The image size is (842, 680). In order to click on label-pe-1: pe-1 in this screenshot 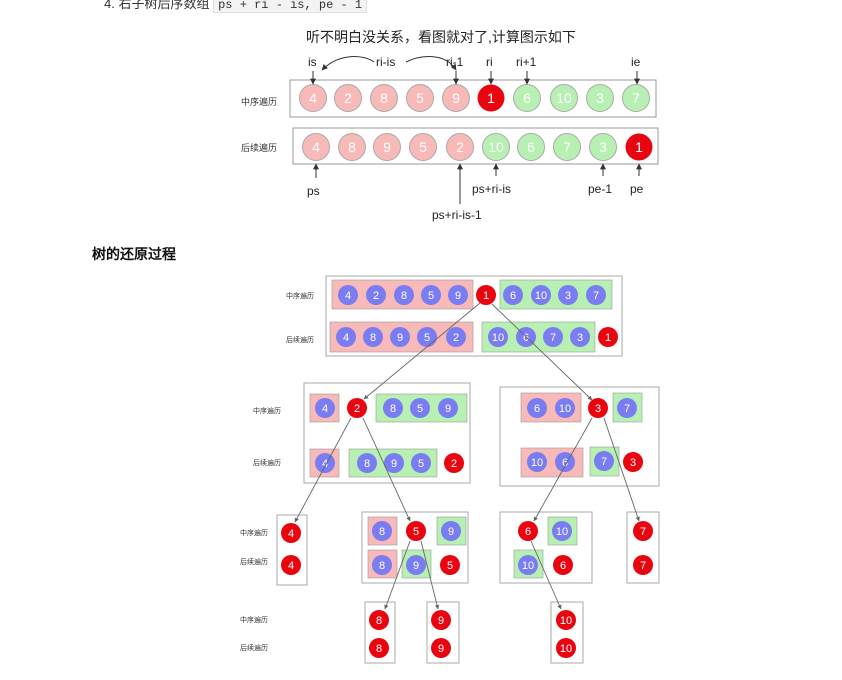, I will do `click(600, 189)`.